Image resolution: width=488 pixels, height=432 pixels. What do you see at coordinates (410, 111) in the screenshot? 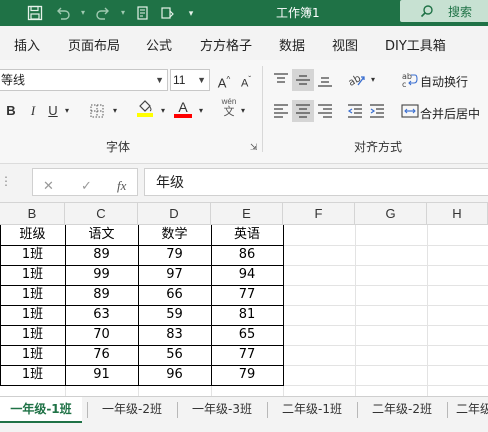
I see `merge-center-icon` at bounding box center [410, 111].